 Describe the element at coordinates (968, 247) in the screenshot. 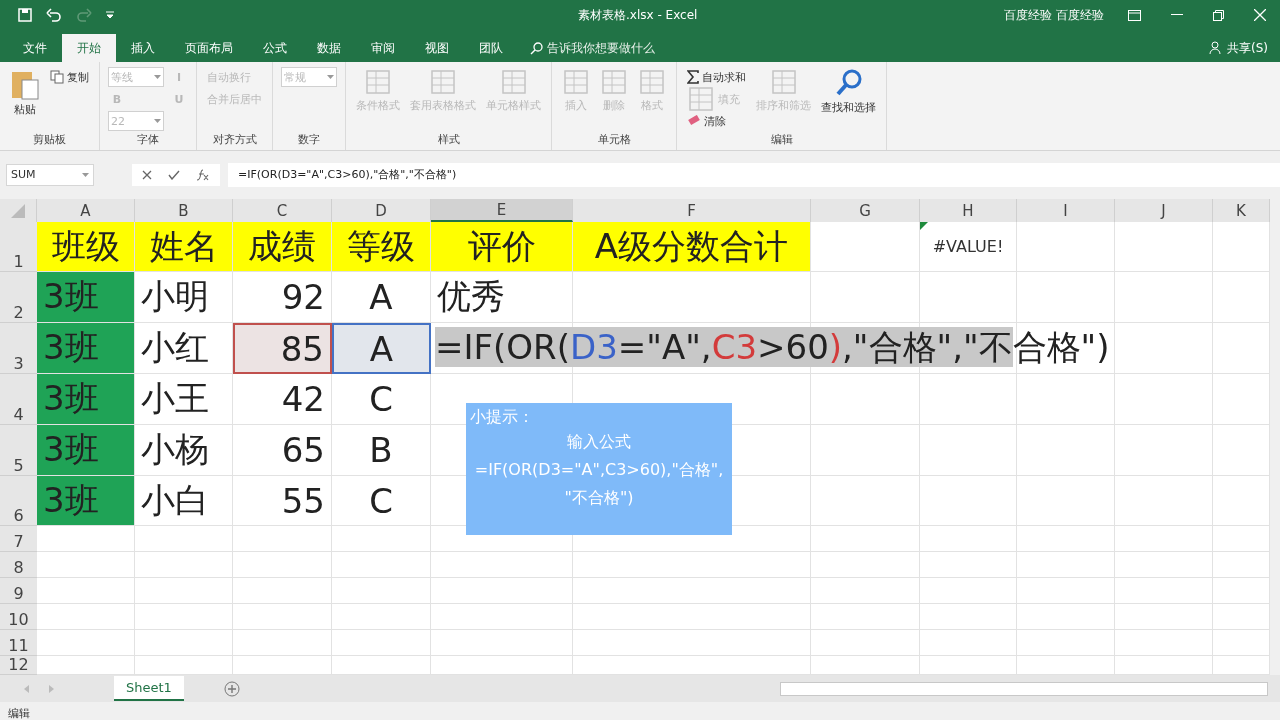

I see `table-cell: #VALUE!` at that location.